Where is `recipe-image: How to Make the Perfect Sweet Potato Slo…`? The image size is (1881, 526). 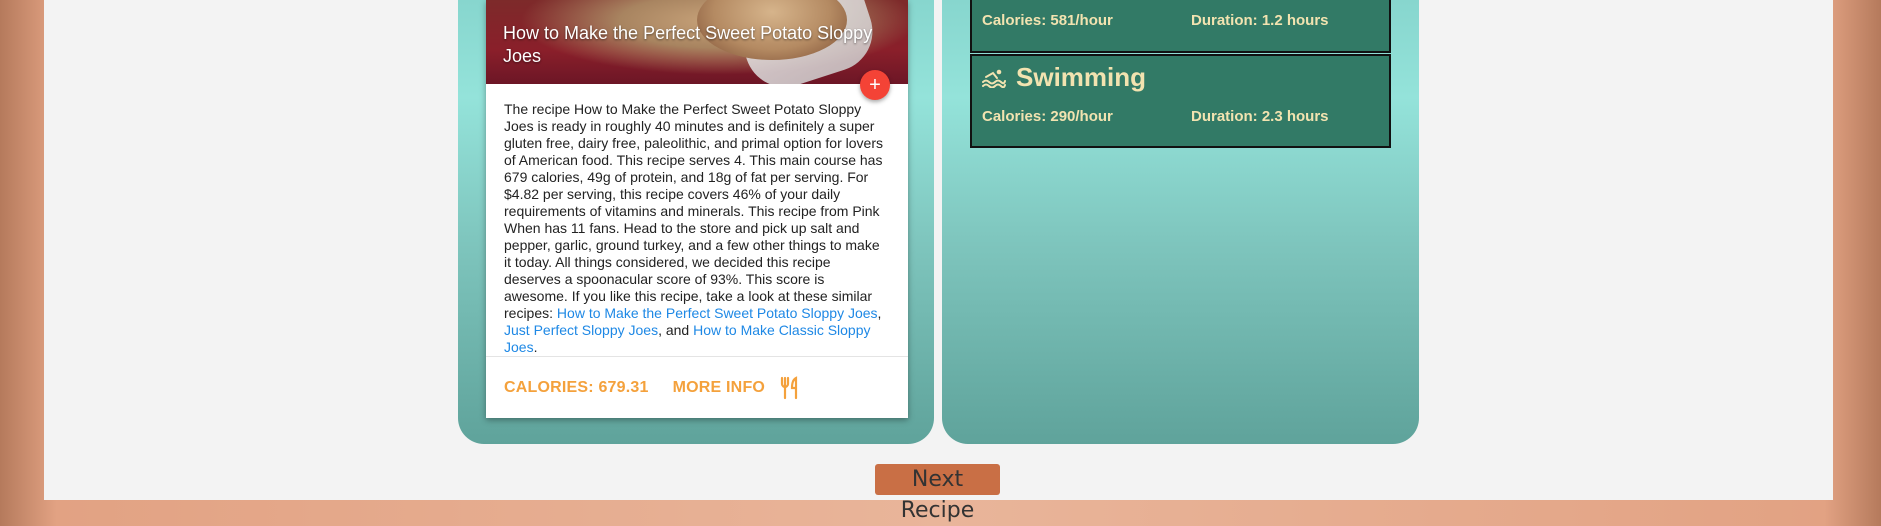 recipe-image: How to Make the Perfect Sweet Potato Slo… is located at coordinates (697, 42).